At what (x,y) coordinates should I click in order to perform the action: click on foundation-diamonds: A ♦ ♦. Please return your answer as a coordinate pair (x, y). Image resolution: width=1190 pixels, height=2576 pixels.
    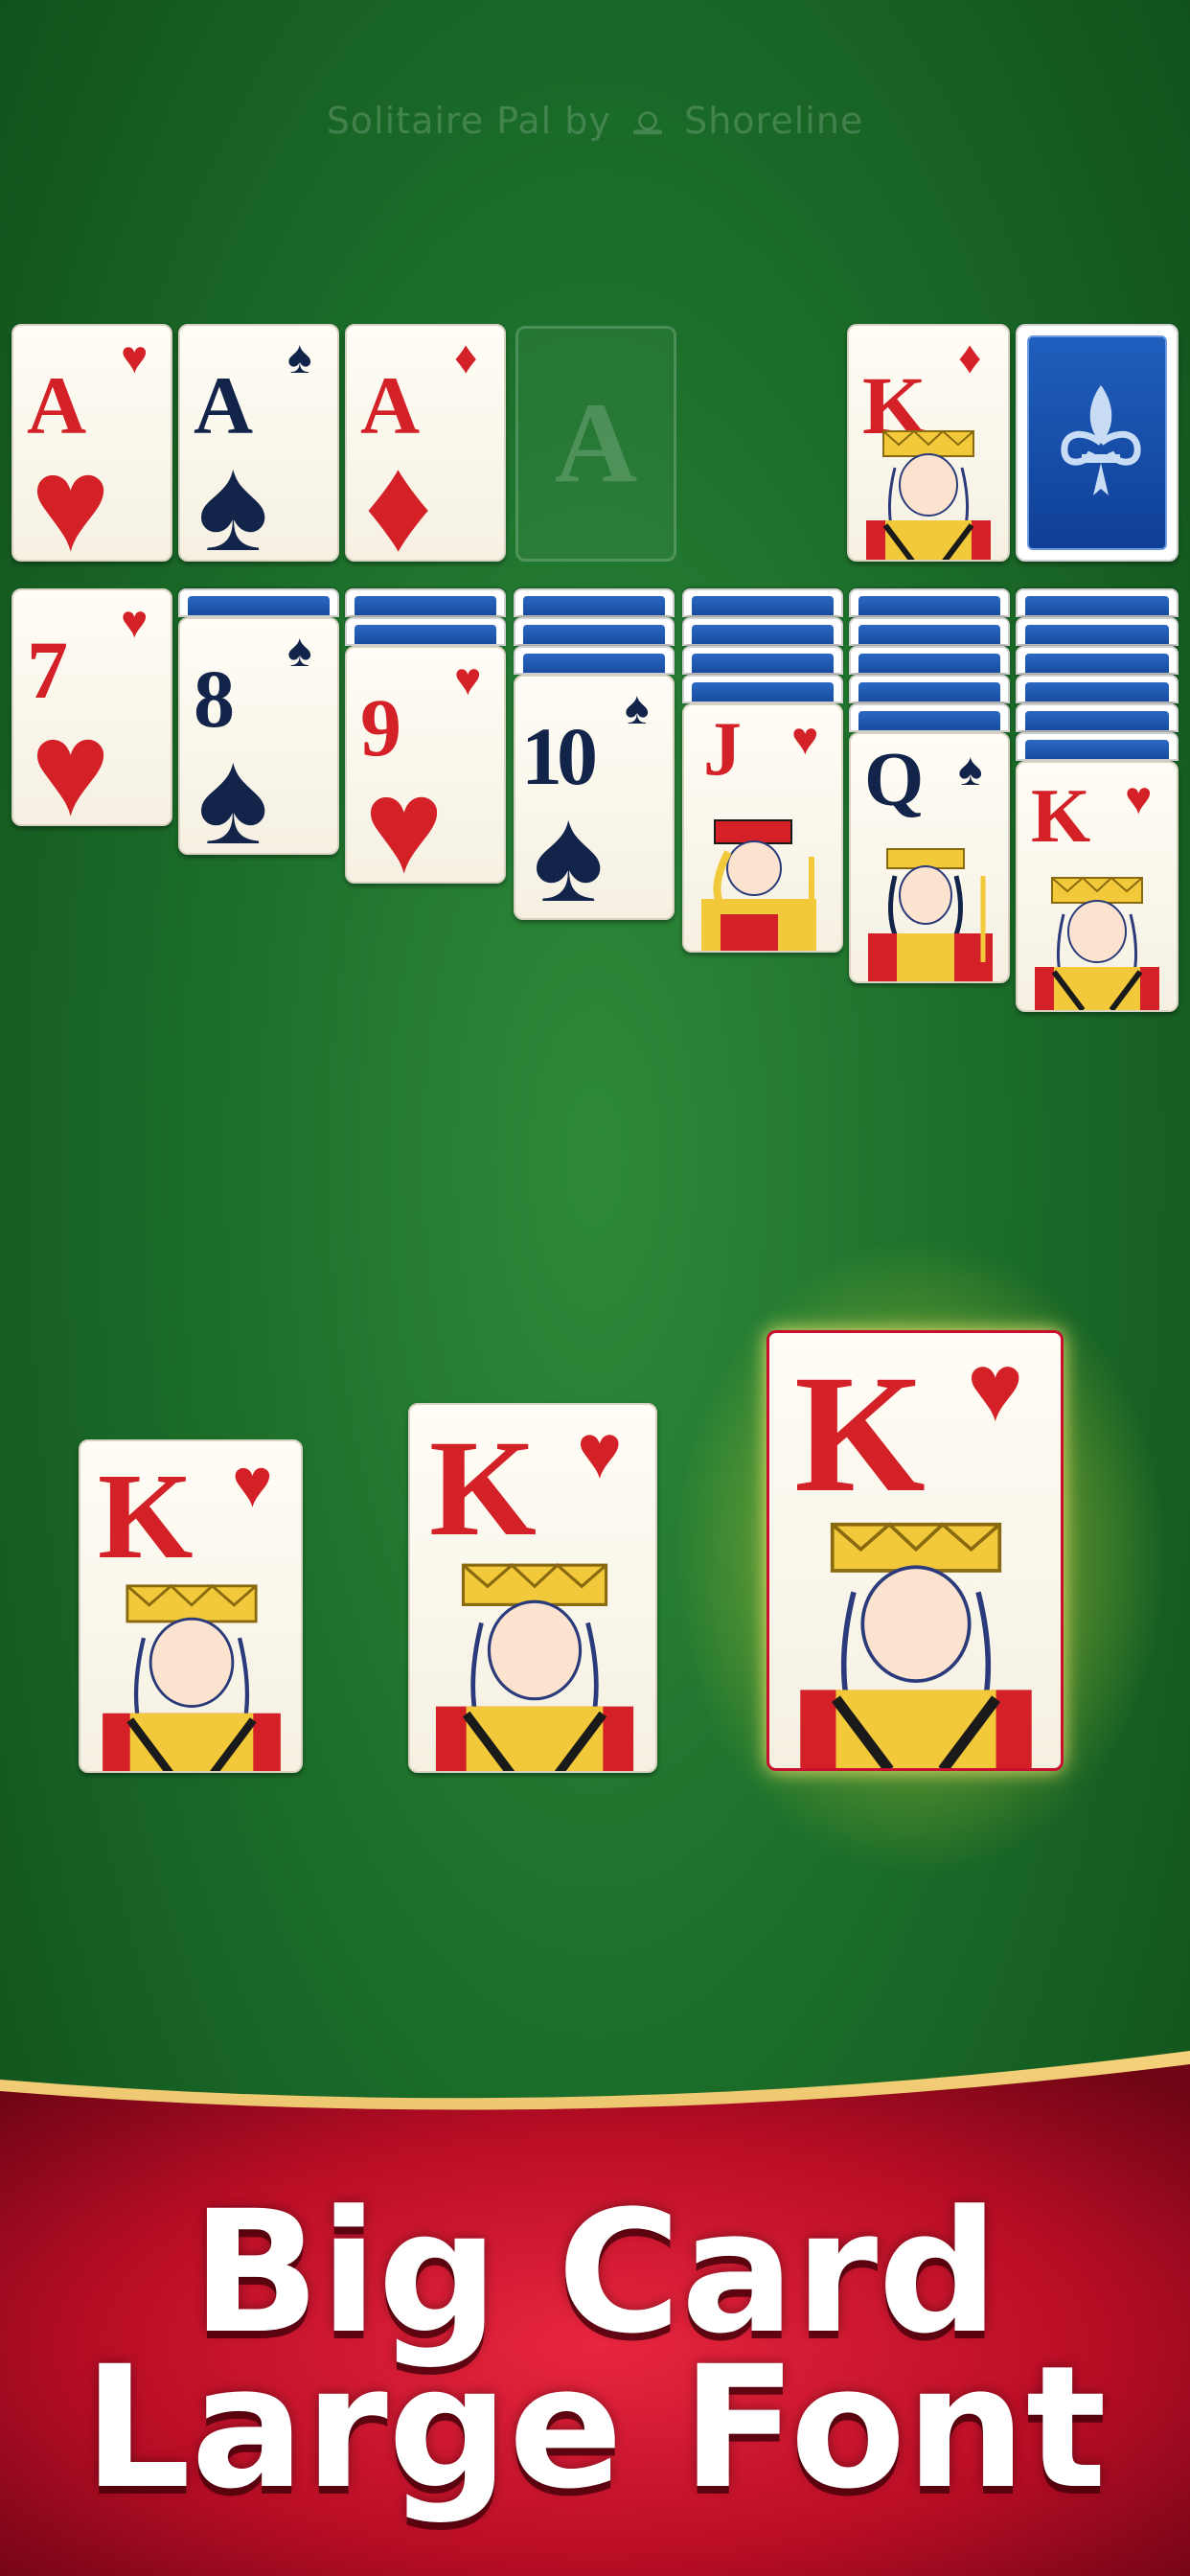
    Looking at the image, I should click on (426, 443).